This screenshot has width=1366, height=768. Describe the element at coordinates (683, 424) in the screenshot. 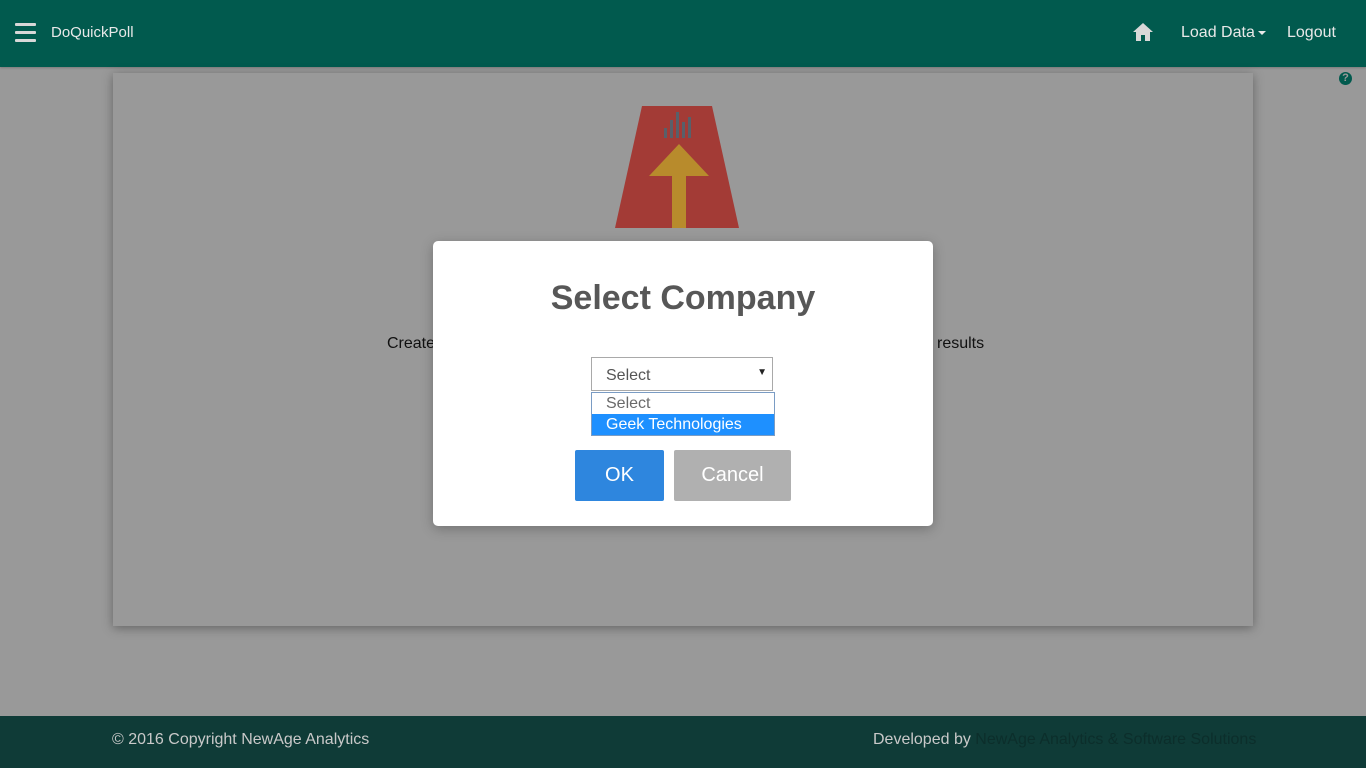

I see `option-geek-technologies: Geek Technologies` at that location.